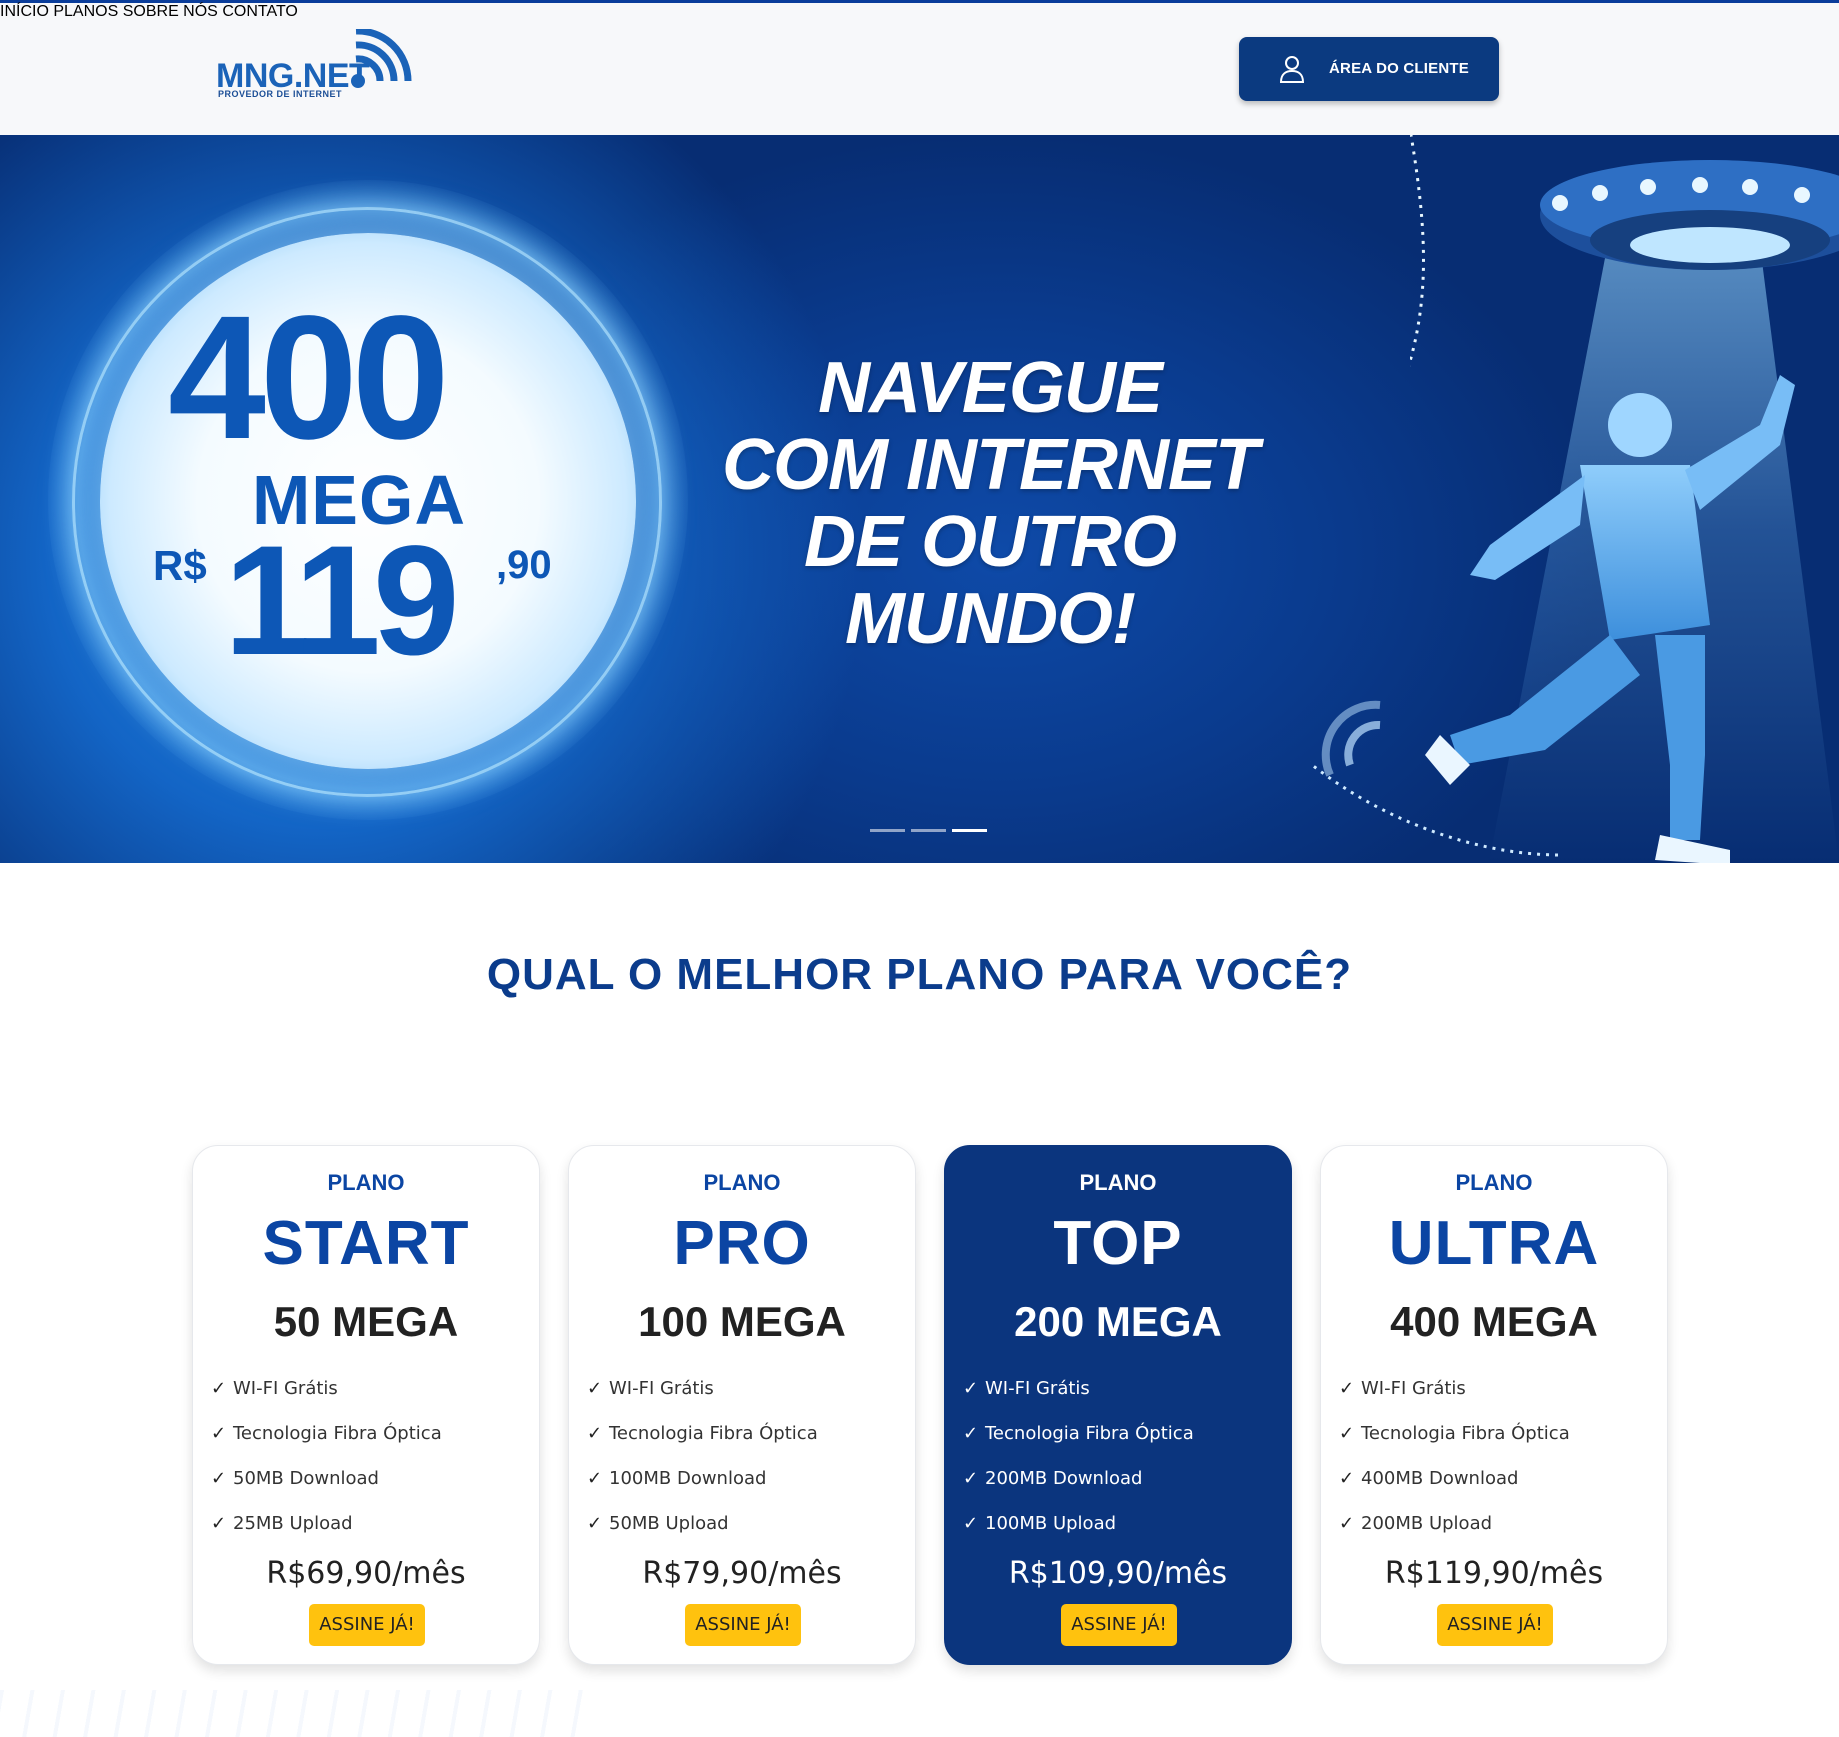 Image resolution: width=1839 pixels, height=1737 pixels. I want to click on plan-feature: ✓ 200MB Download, so click(1078, 1490).